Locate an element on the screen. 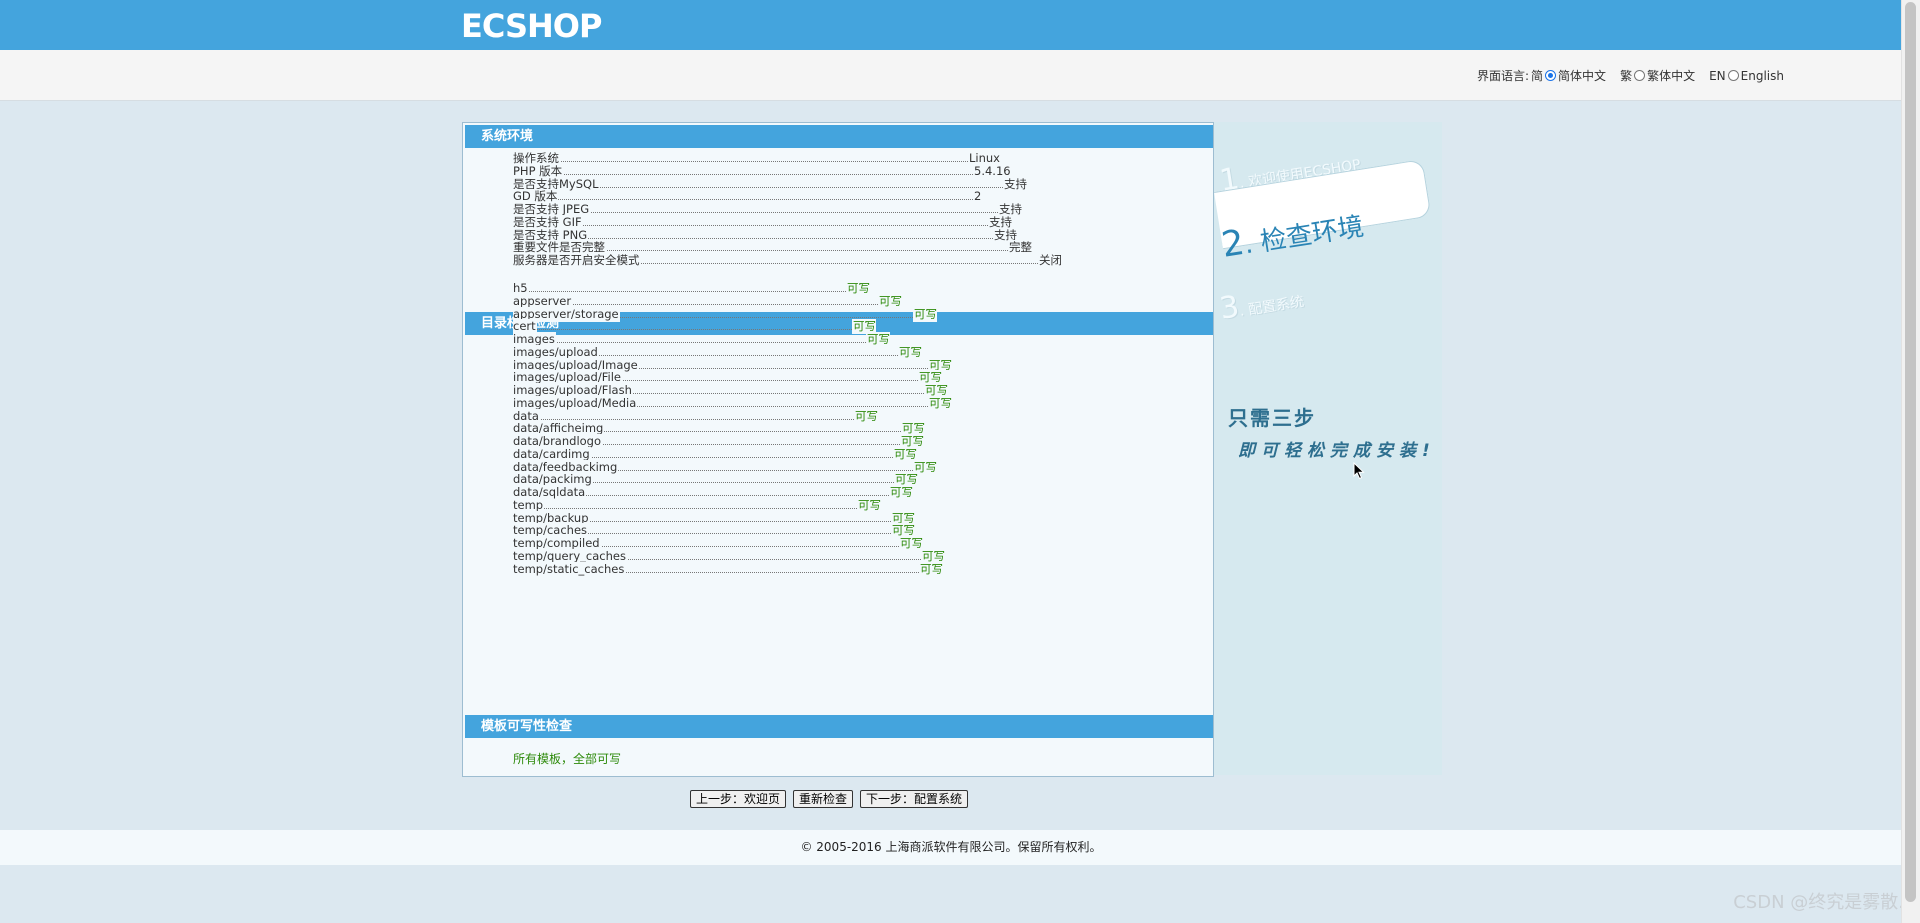 This screenshot has width=1920, height=923. top-header-bar: ECSHOP is located at coordinates (951, 25).